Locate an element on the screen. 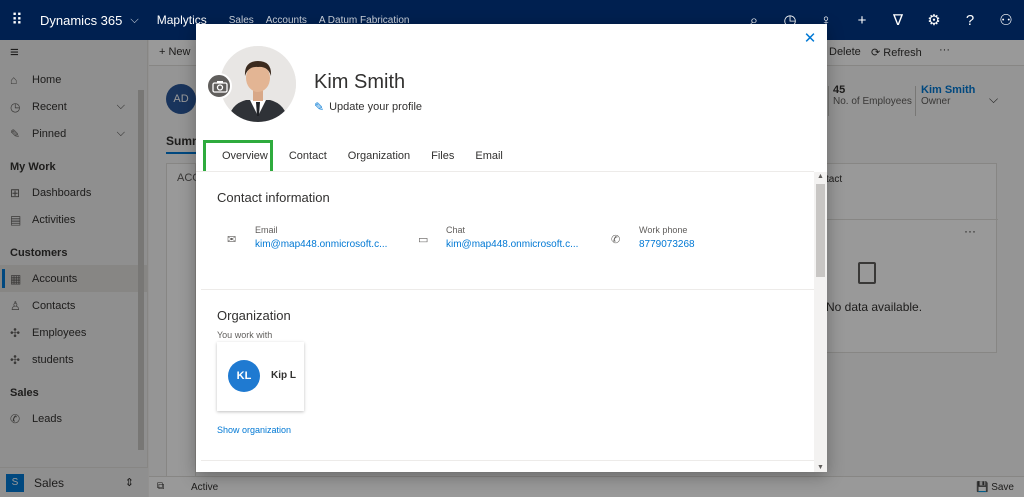 Image resolution: width=1024 pixels, height=497 pixels. tab-organization: Organization is located at coordinates (379, 160).